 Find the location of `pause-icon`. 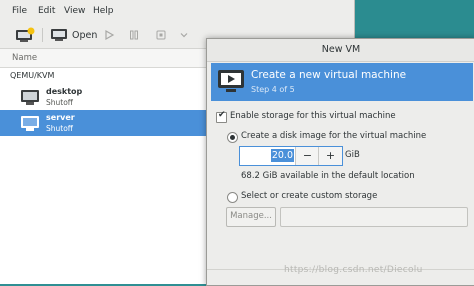

pause-icon is located at coordinates (134, 35).